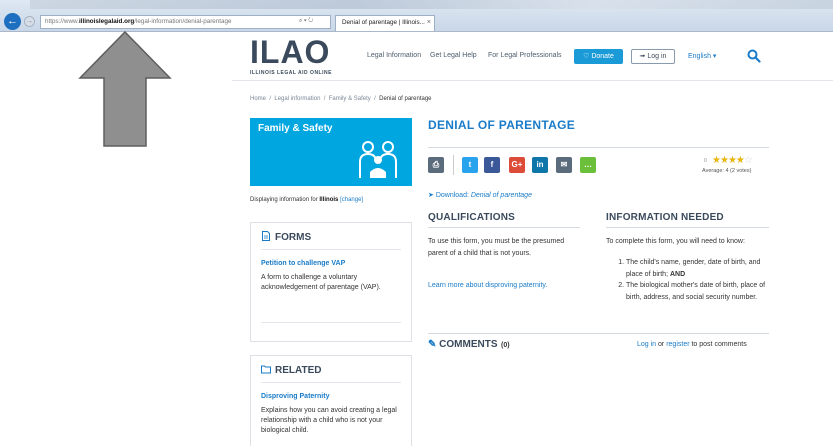 The height and width of the screenshot is (446, 833). Describe the element at coordinates (431, 195) in the screenshot. I see `download-icon: ➤` at that location.